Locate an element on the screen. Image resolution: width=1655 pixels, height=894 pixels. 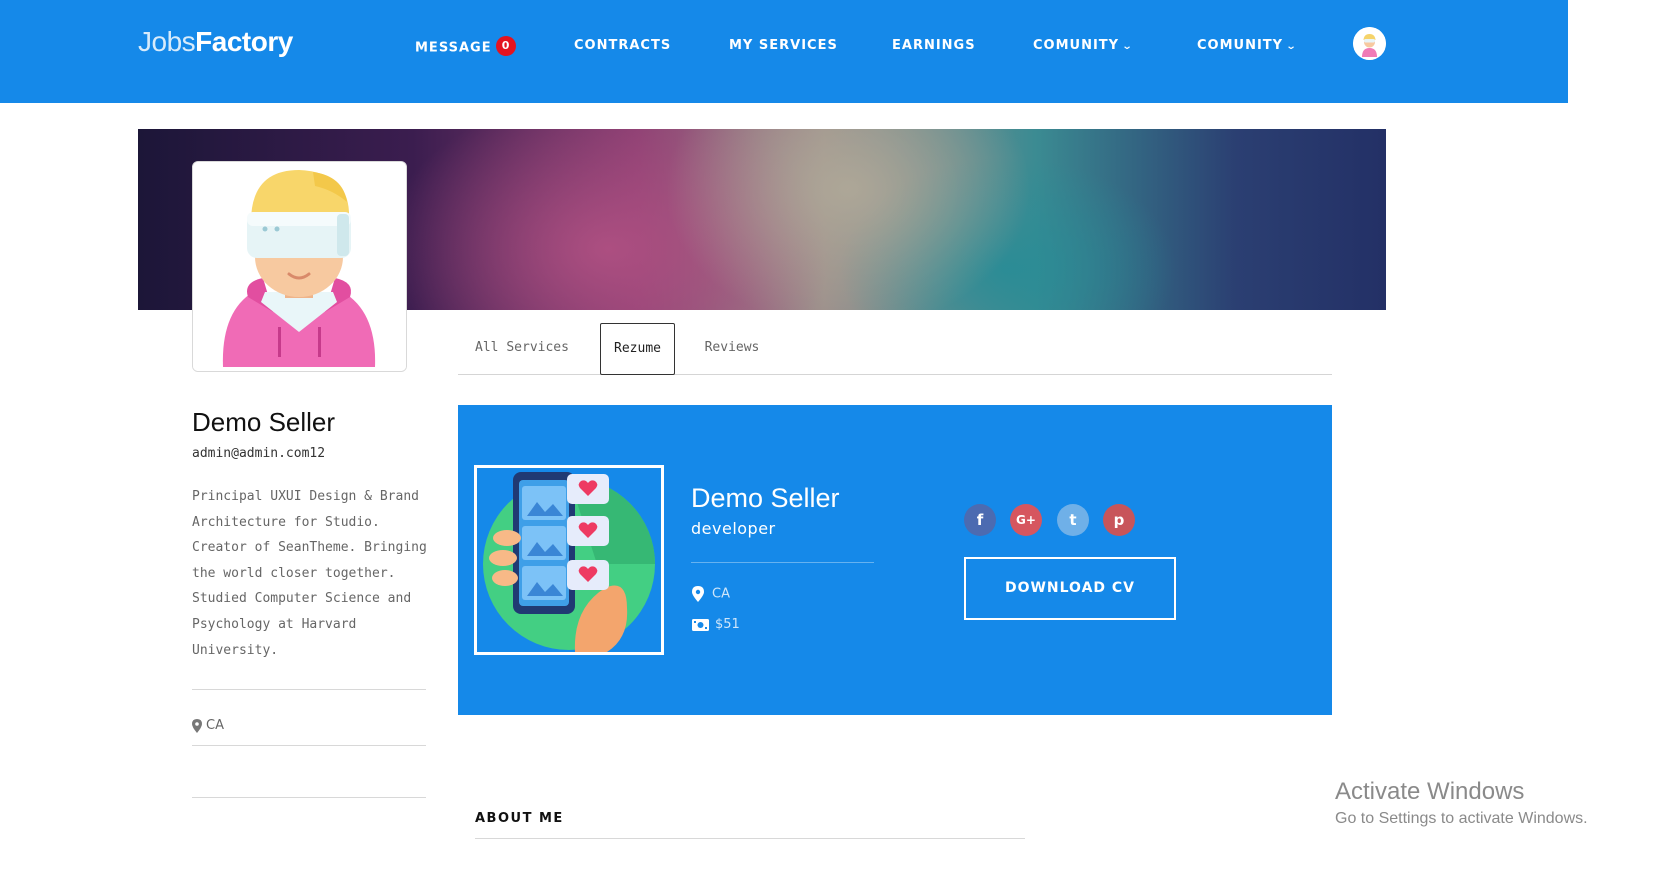
resume-role: developer is located at coordinates (733, 528).